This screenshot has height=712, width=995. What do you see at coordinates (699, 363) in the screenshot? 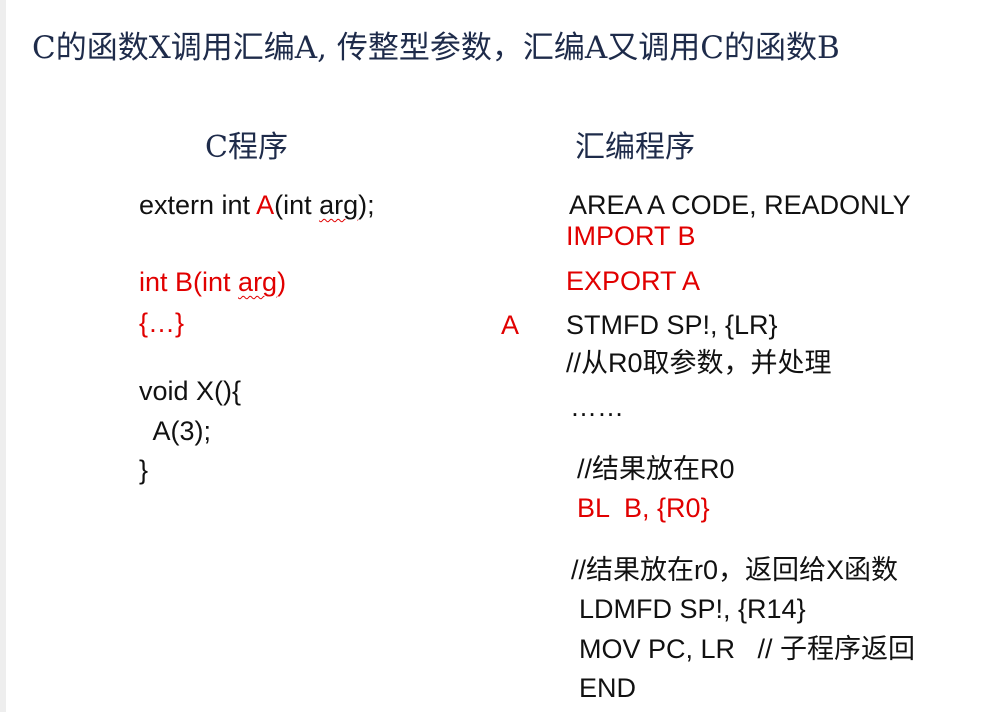
I see `asm-comment-fetch-arg: //从R0取参数，并处理` at bounding box center [699, 363].